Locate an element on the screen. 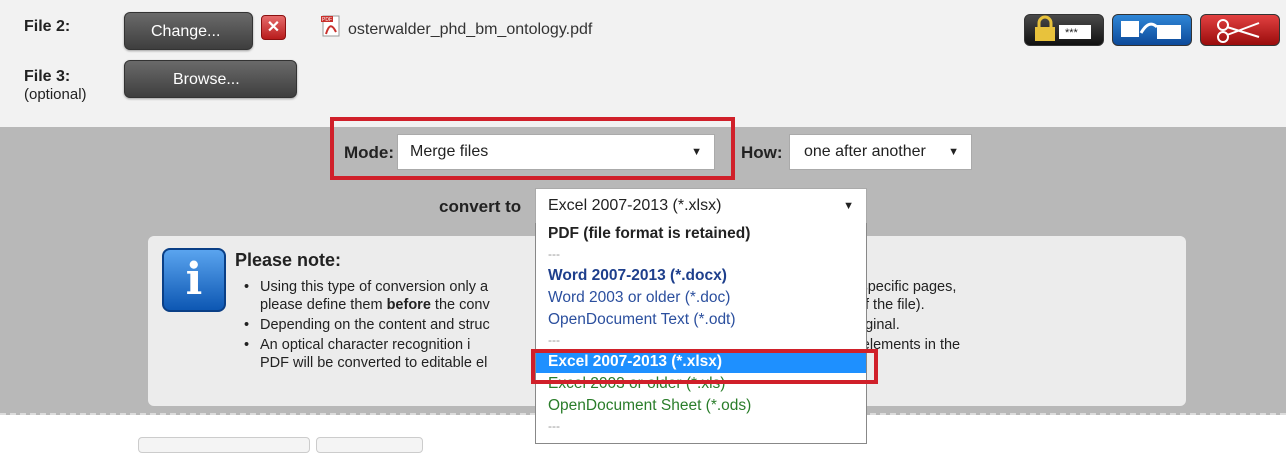 The image size is (1286, 453). file3-label: File 3: (optional) is located at coordinates (55, 85).